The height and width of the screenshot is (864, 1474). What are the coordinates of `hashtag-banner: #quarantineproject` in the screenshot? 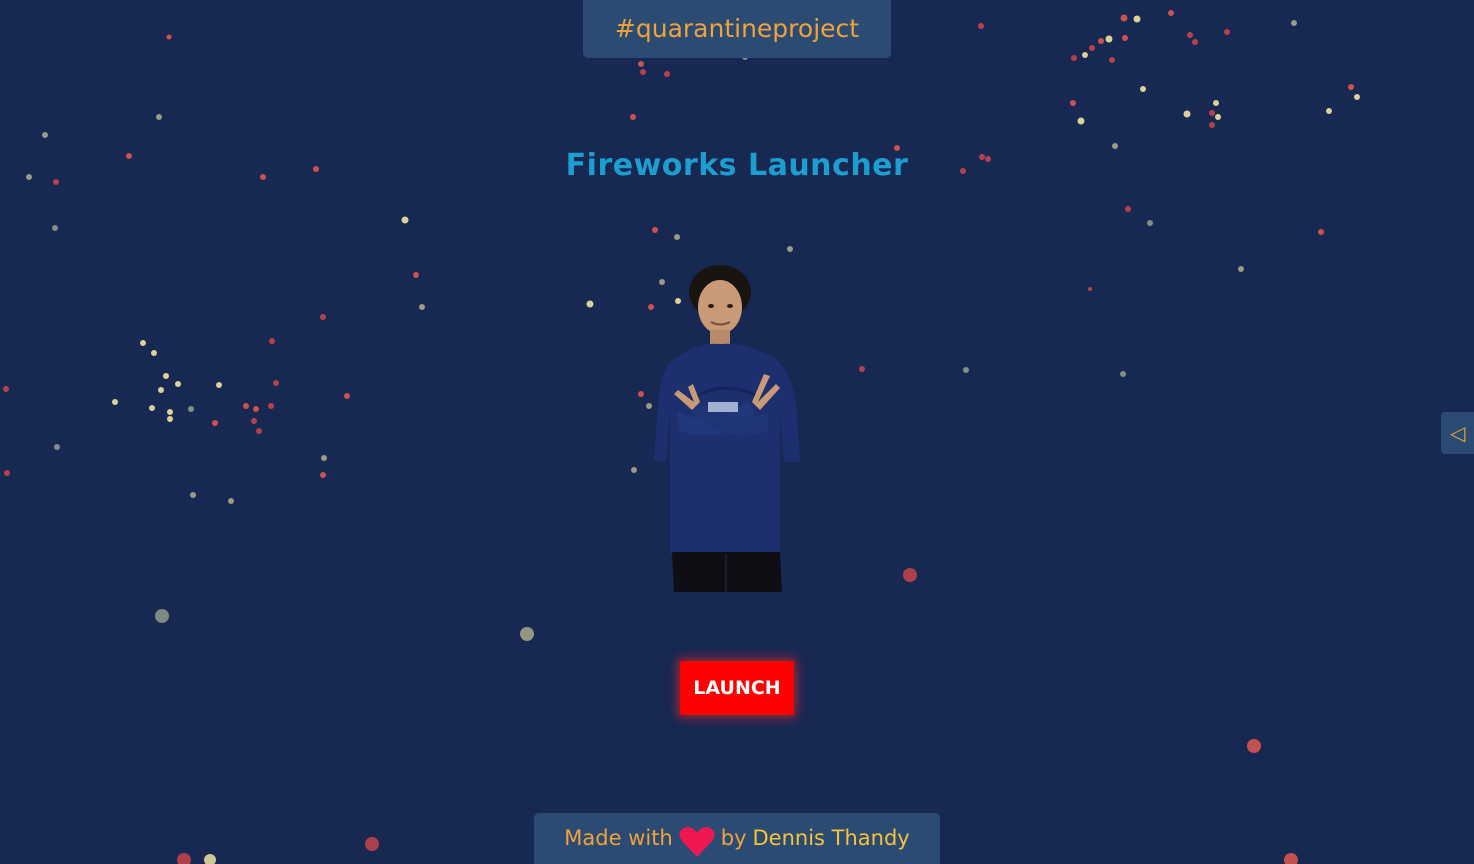 It's located at (737, 29).